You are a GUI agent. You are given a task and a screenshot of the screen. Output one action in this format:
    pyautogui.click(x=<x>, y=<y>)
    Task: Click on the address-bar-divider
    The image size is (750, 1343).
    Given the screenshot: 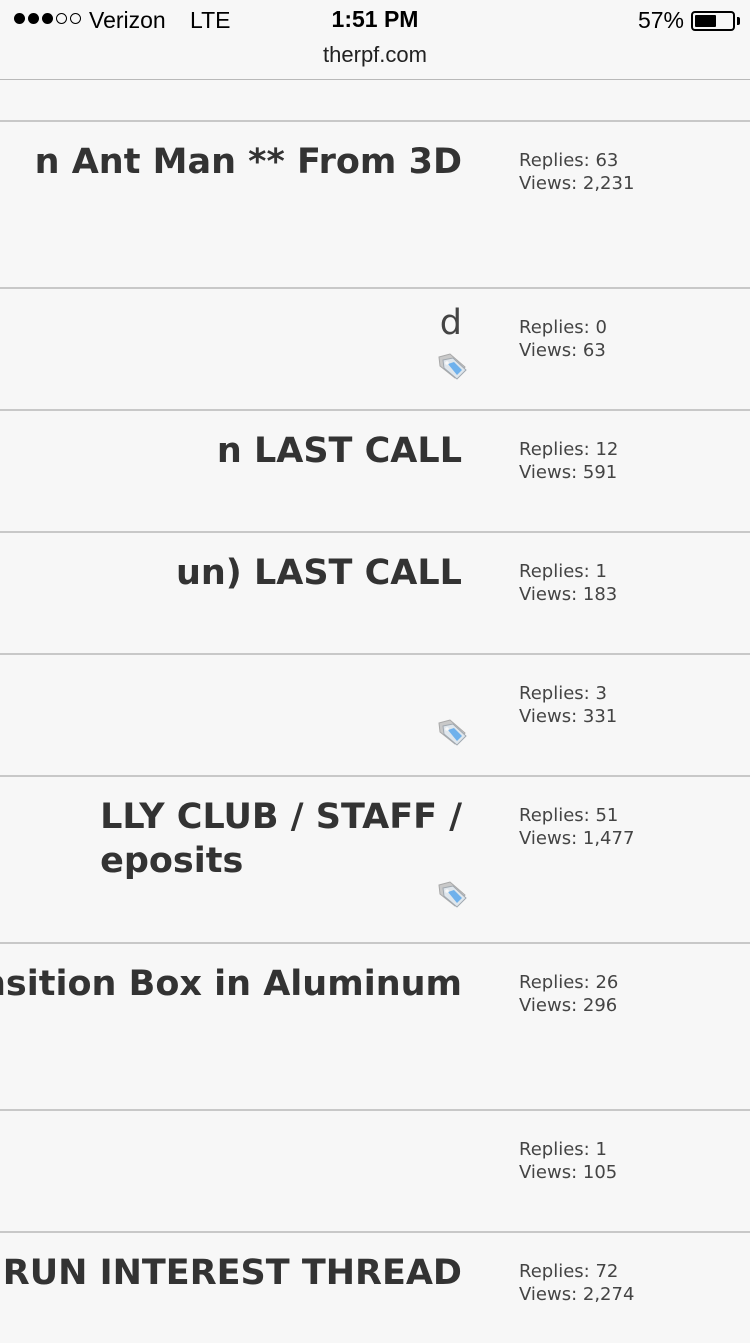 What is the action you would take?
    pyautogui.click(x=375, y=79)
    